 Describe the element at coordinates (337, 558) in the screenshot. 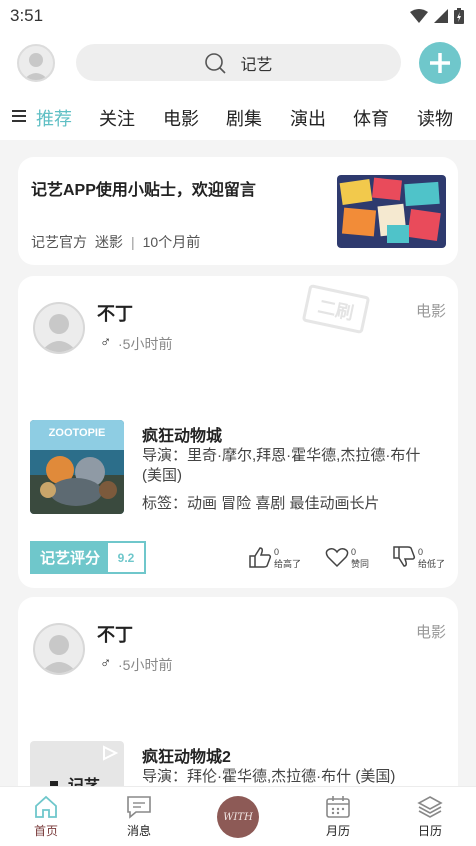

I see `heart-icon` at that location.